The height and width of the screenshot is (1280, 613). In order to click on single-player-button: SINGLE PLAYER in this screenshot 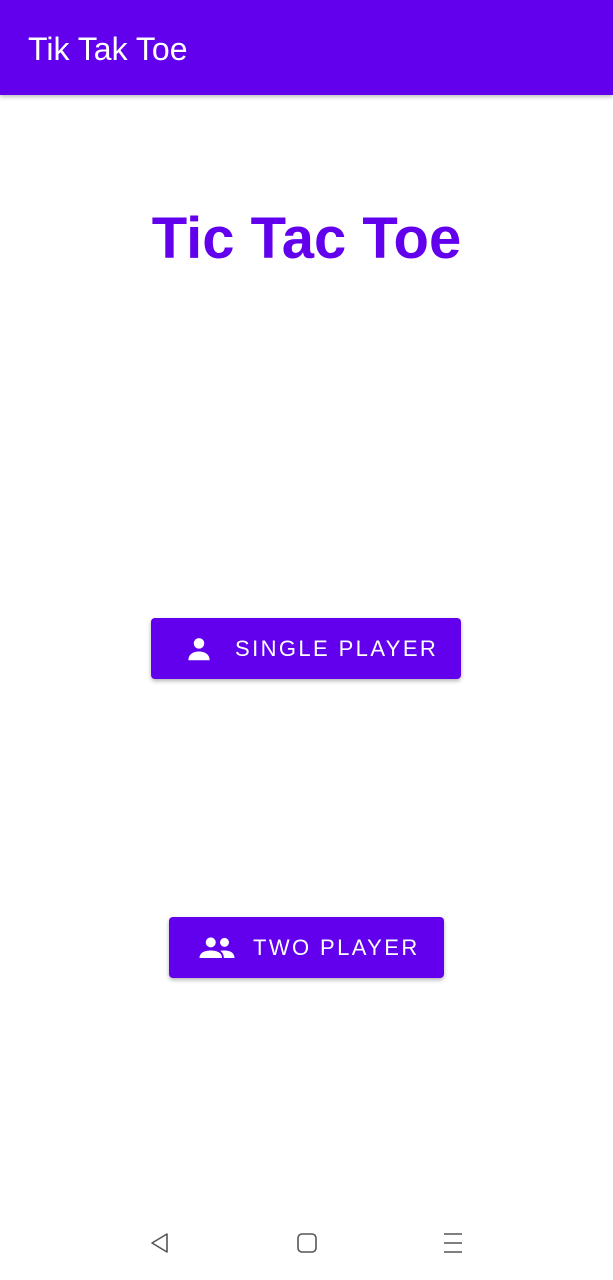, I will do `click(306, 648)`.